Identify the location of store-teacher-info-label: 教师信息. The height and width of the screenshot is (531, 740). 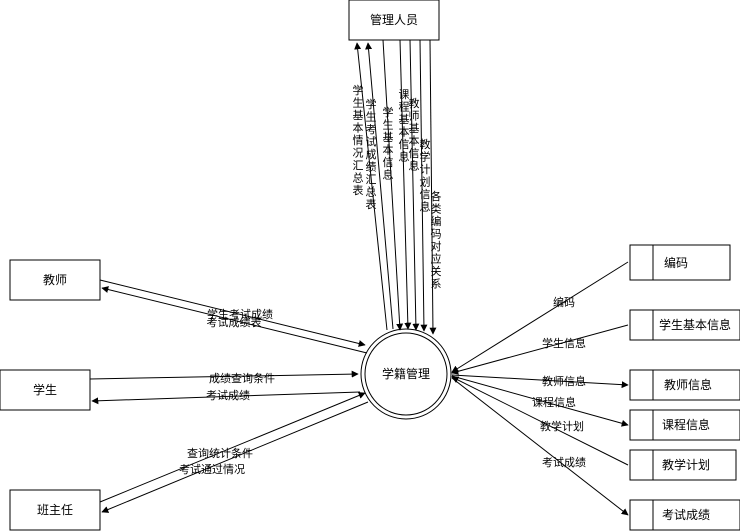
(688, 384).